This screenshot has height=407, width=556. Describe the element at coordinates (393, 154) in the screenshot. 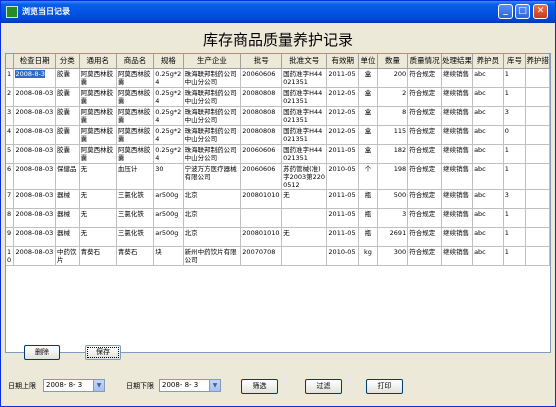

I see `table-cell: 182` at that location.